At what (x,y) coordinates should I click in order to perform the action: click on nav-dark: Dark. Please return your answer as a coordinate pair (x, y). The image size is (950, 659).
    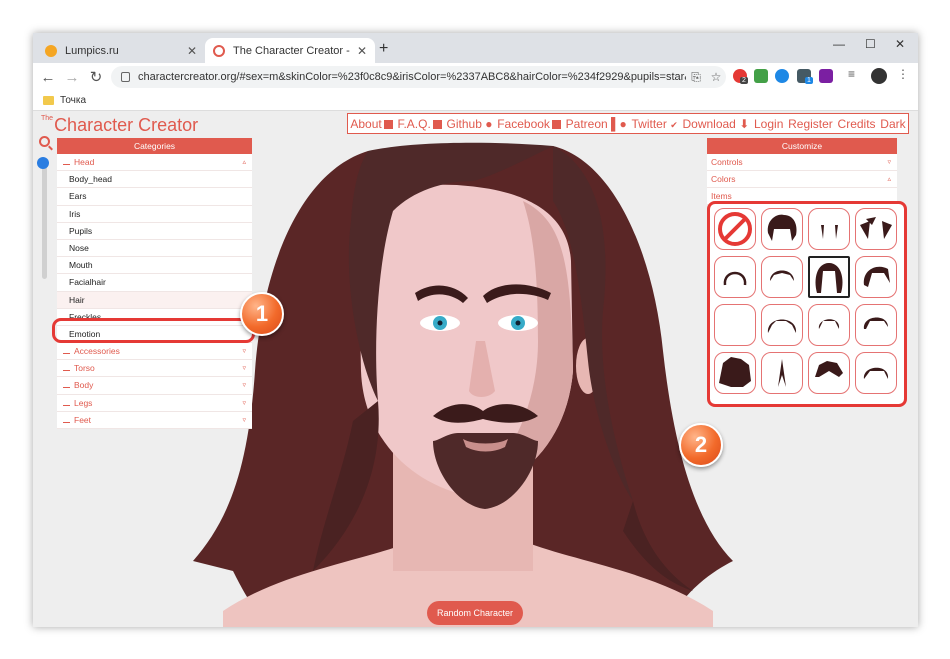
    Looking at the image, I should click on (892, 124).